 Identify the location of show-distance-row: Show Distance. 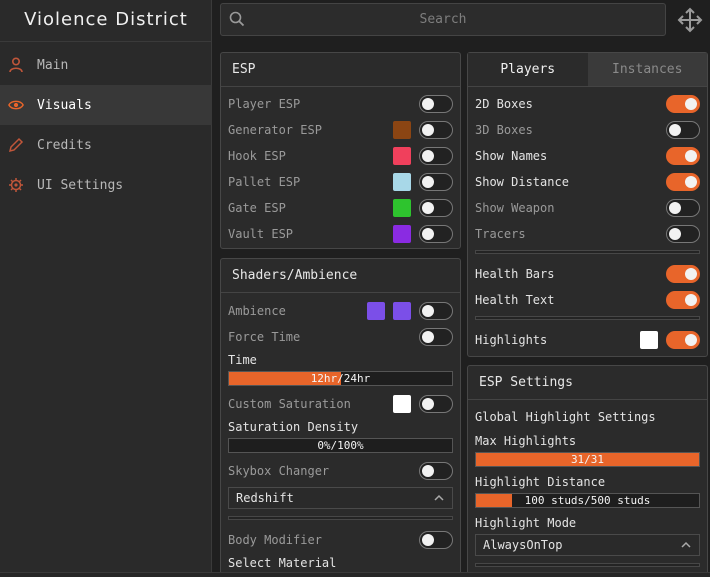
(587, 182).